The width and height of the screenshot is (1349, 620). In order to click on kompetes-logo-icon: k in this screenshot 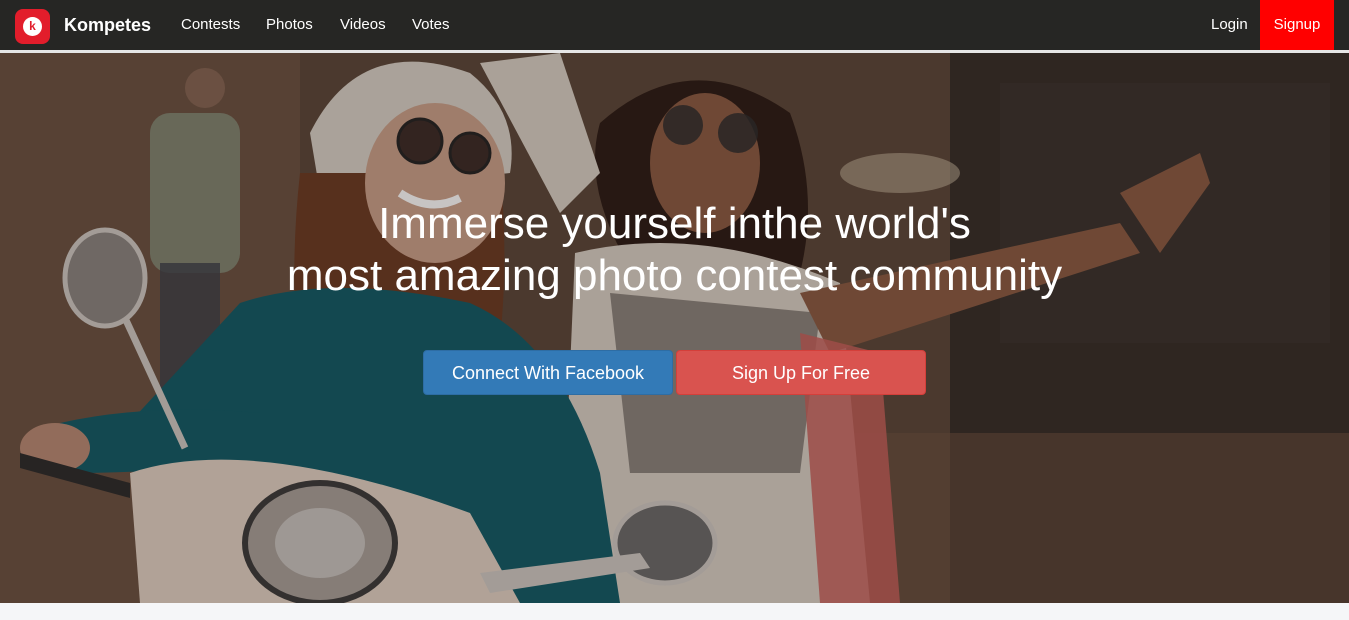, I will do `click(32, 26)`.